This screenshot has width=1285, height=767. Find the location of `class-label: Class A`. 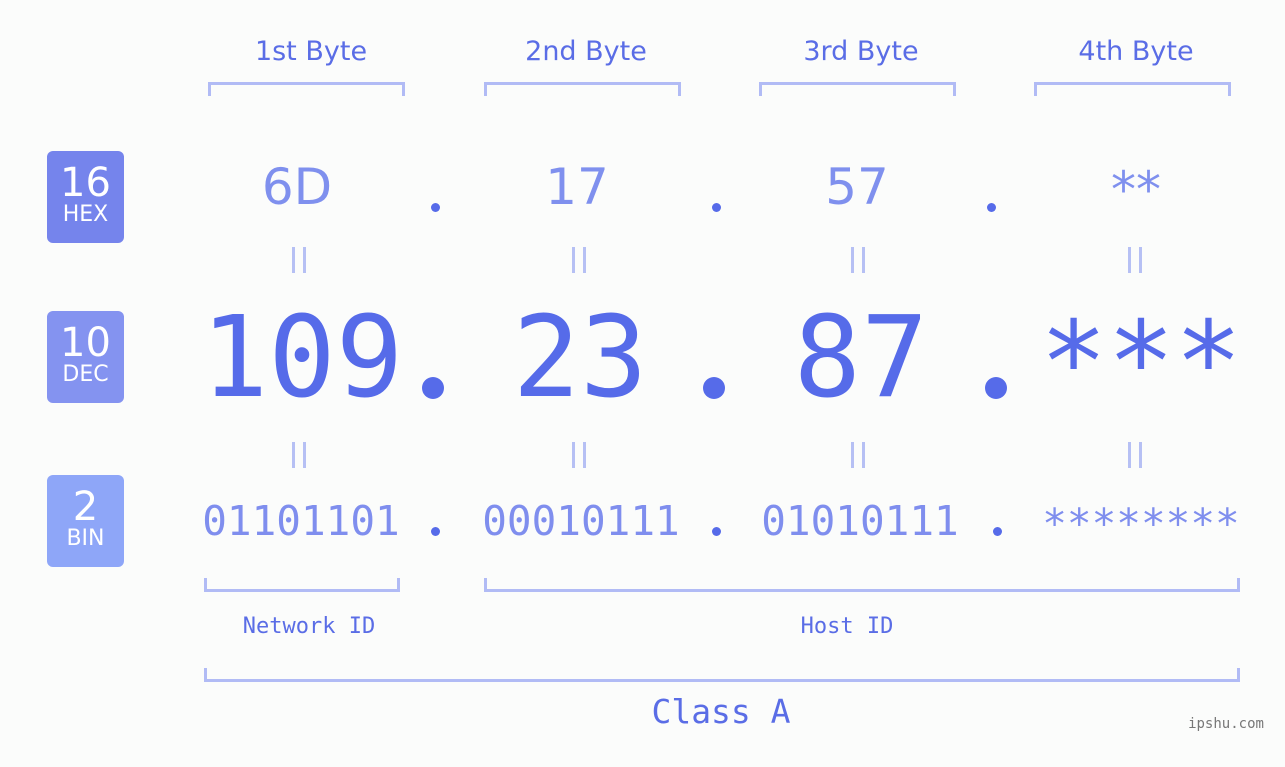

class-label: Class A is located at coordinates (721, 711).